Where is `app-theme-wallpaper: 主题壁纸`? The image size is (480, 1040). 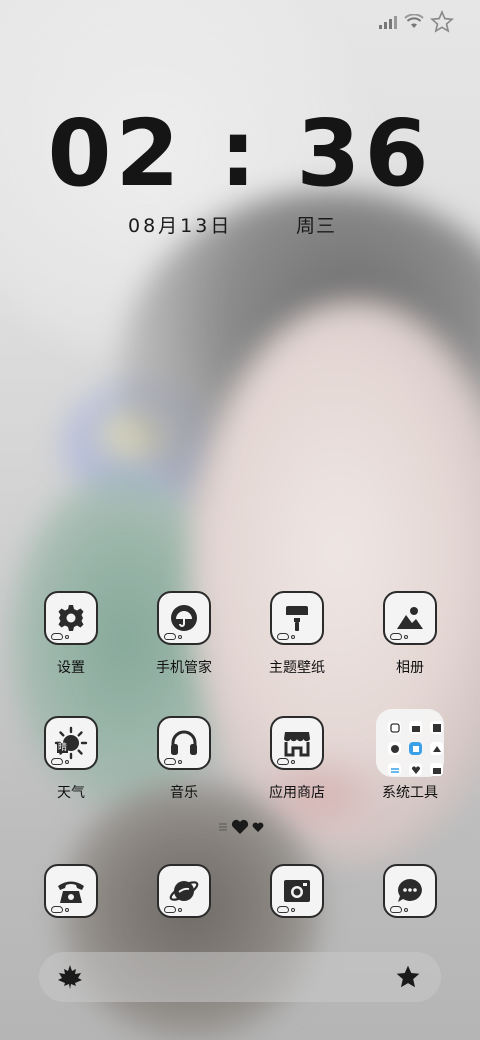 app-theme-wallpaper: 主题壁纸 is located at coordinates (297, 634).